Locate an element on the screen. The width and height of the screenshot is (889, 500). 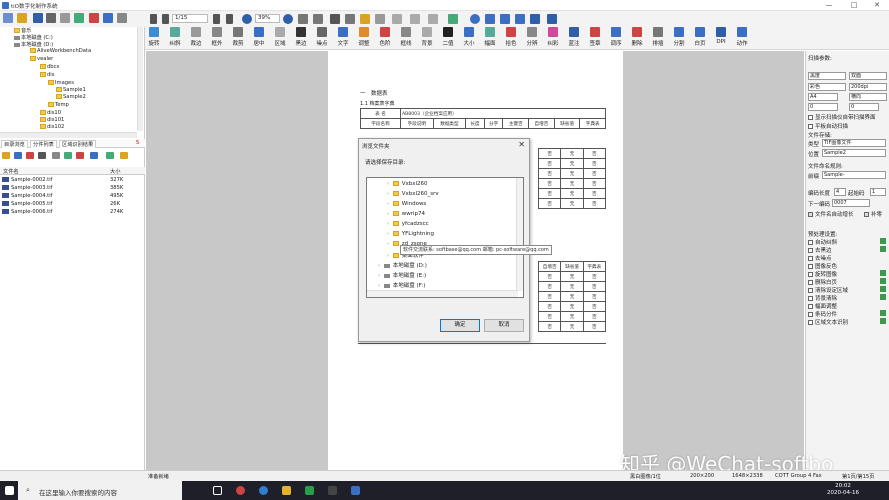
tools-icon is located at coordinates (79, 18).